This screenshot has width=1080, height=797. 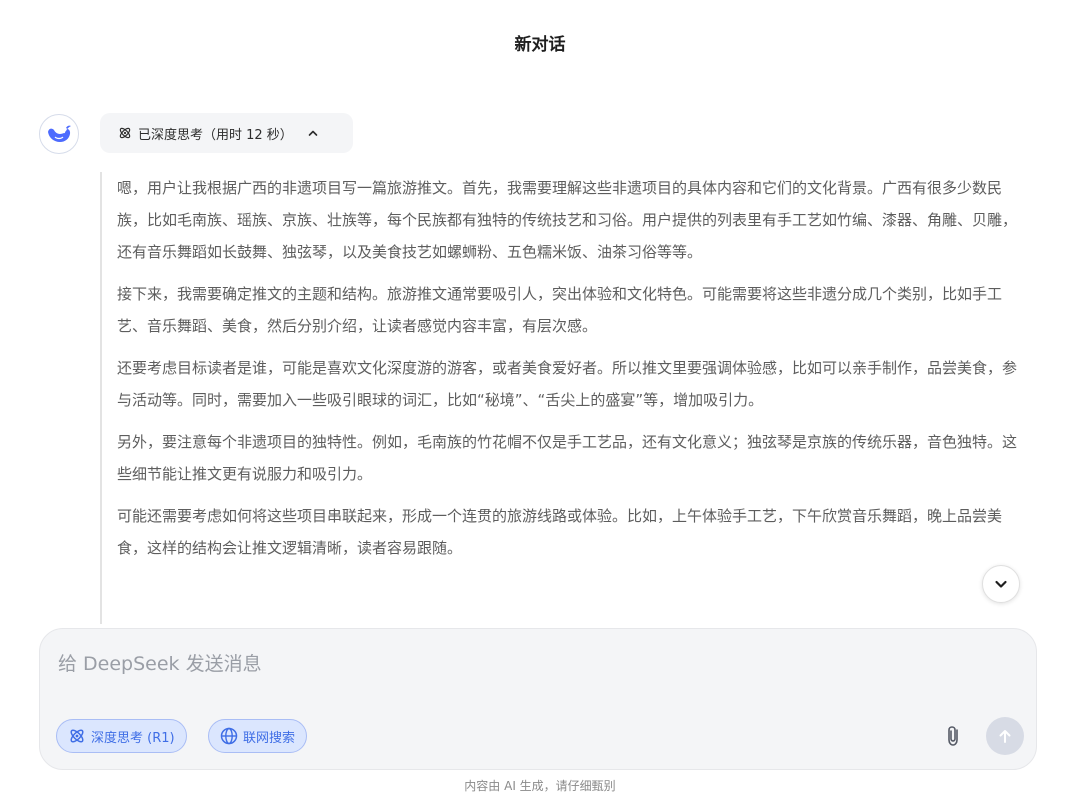 What do you see at coordinates (540, 786) in the screenshot?
I see `ai-disclaimer: 内容由 AI 生成，请仔细甄别` at bounding box center [540, 786].